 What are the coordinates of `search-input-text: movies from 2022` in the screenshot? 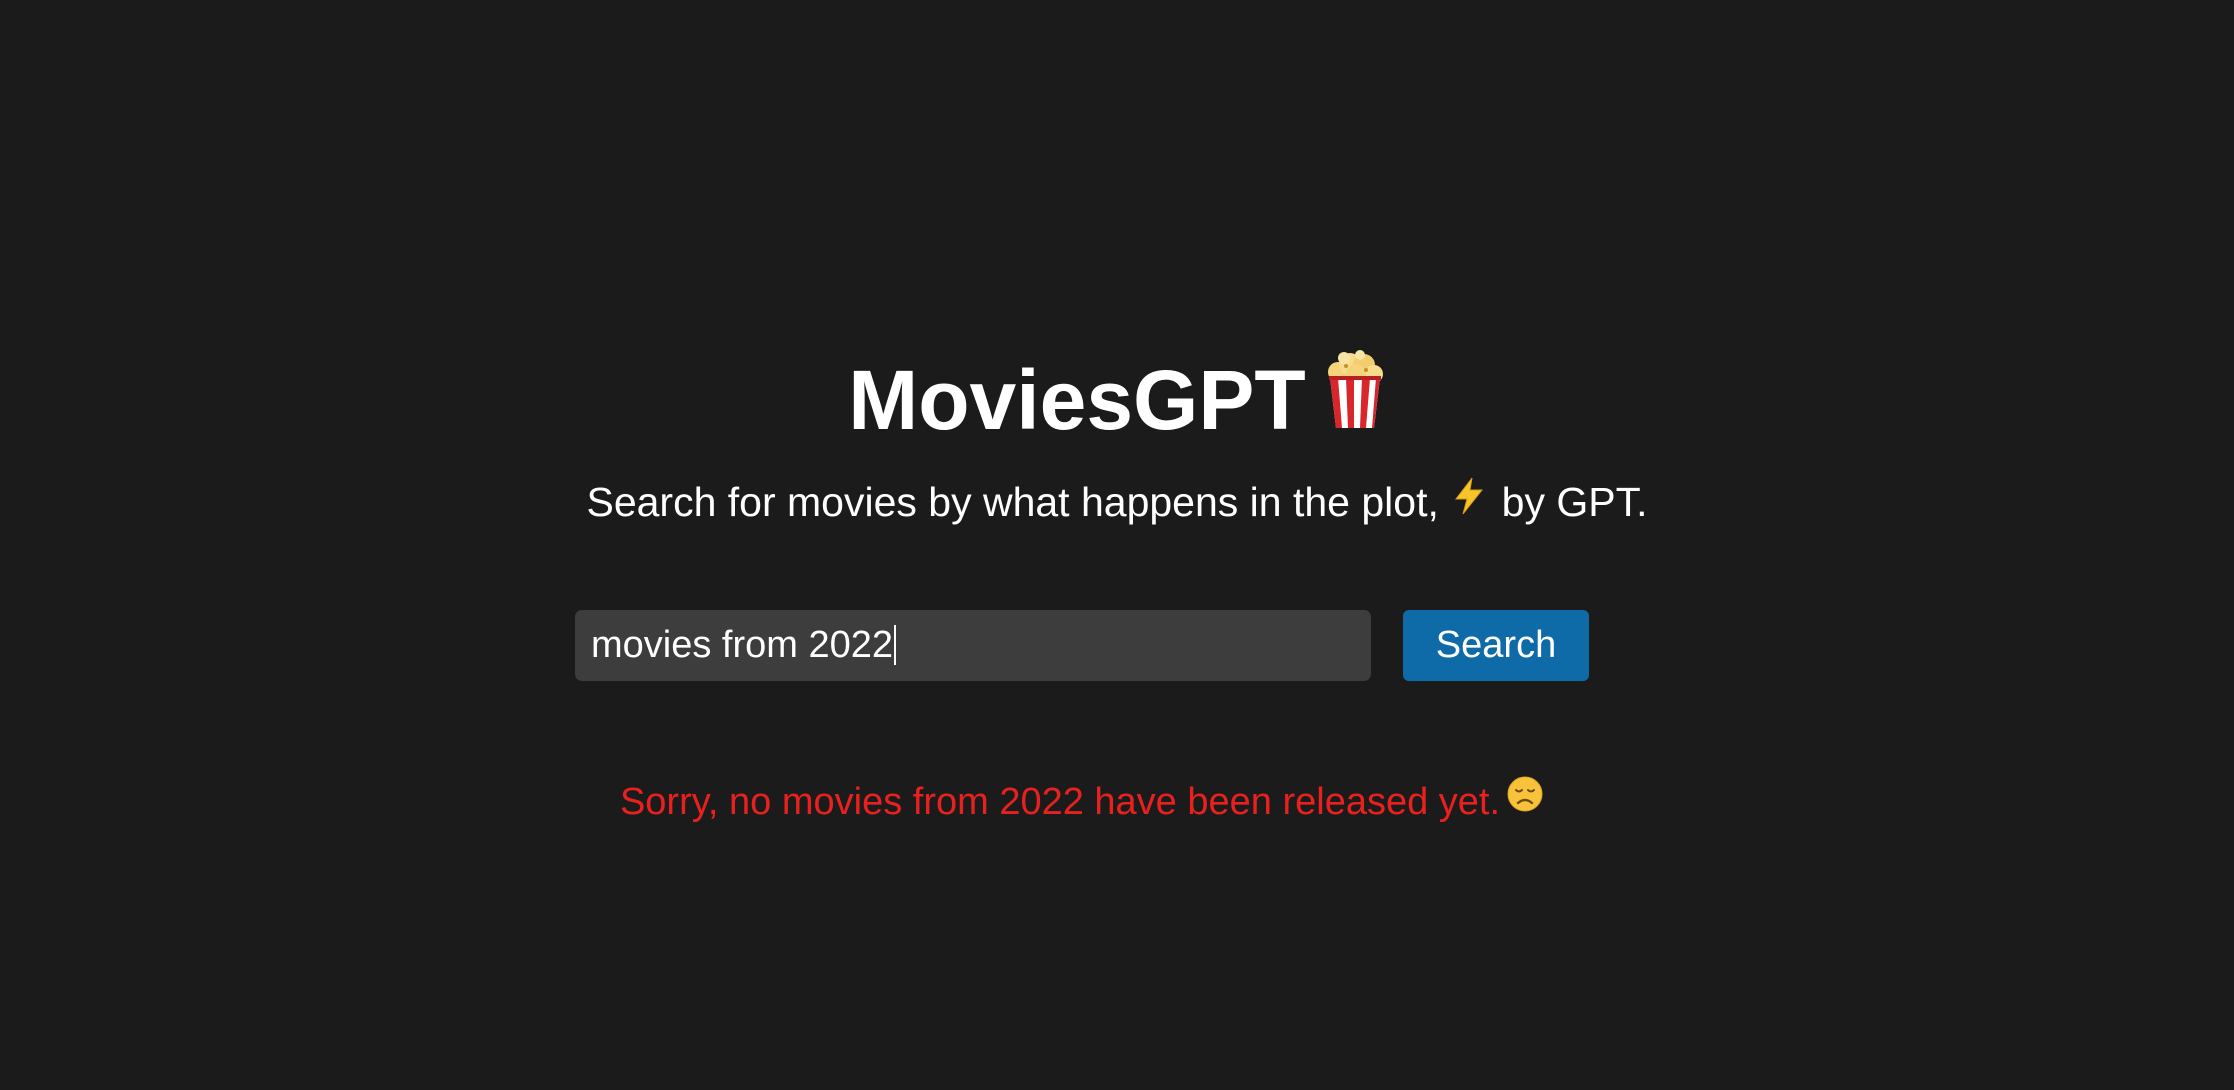 It's located at (742, 645).